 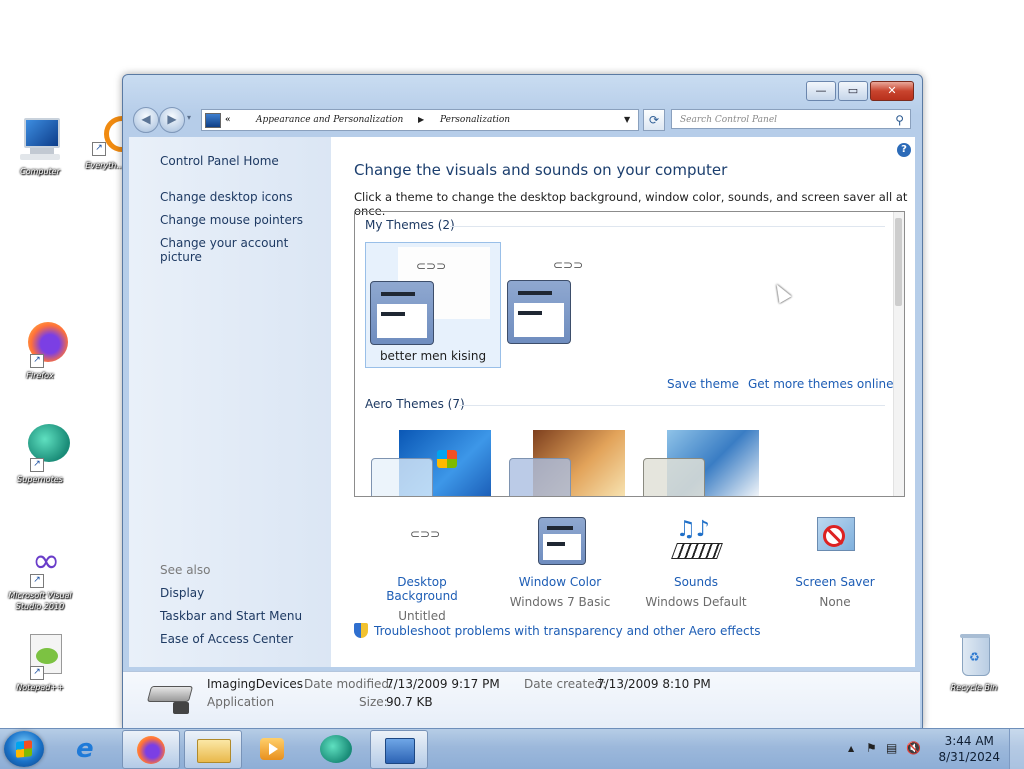 I want to click on taskbar-supernotes, so click(x=336, y=748).